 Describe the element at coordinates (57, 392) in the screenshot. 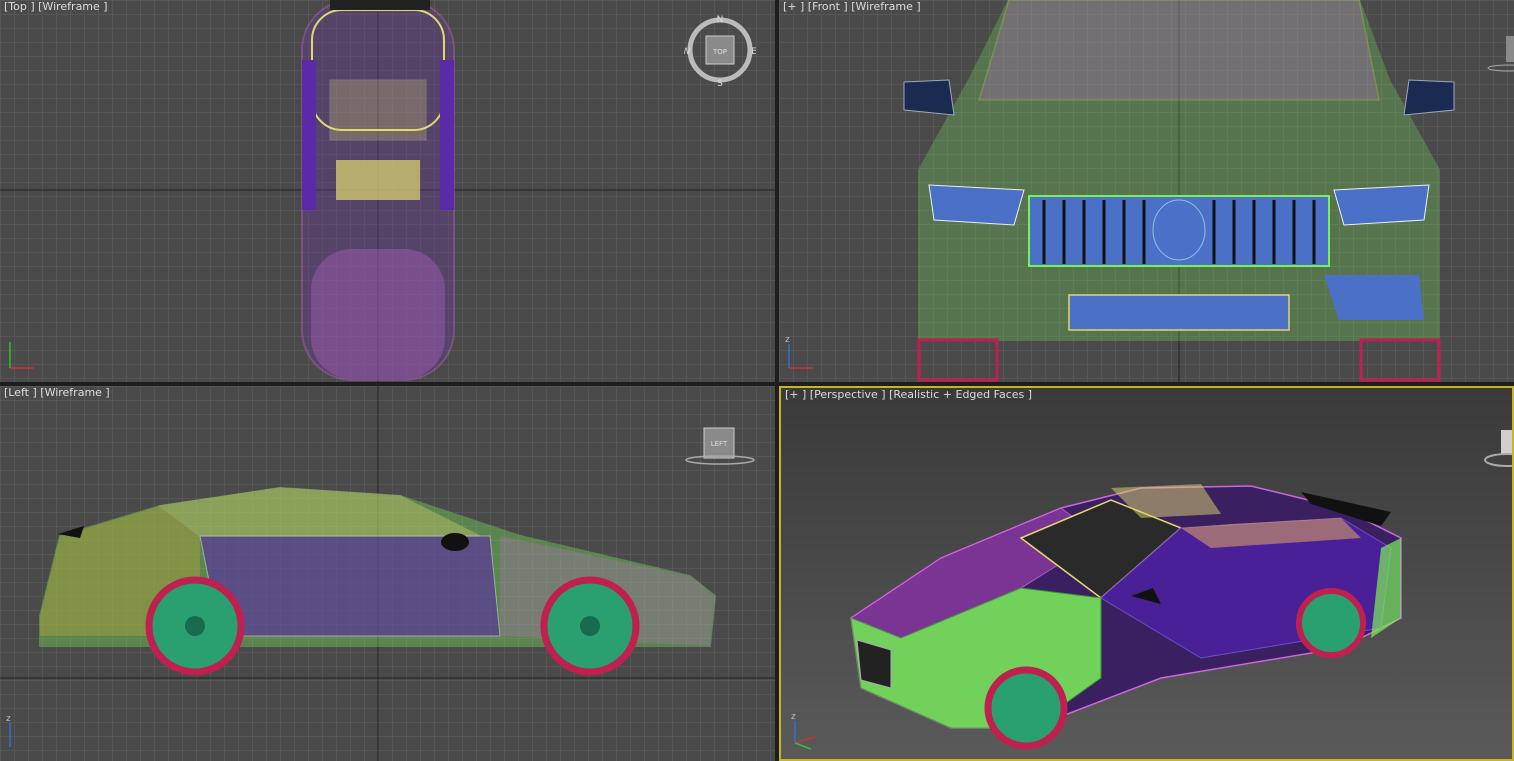

I see `viewport-label-left: [Left ] [Wireframe ]` at that location.